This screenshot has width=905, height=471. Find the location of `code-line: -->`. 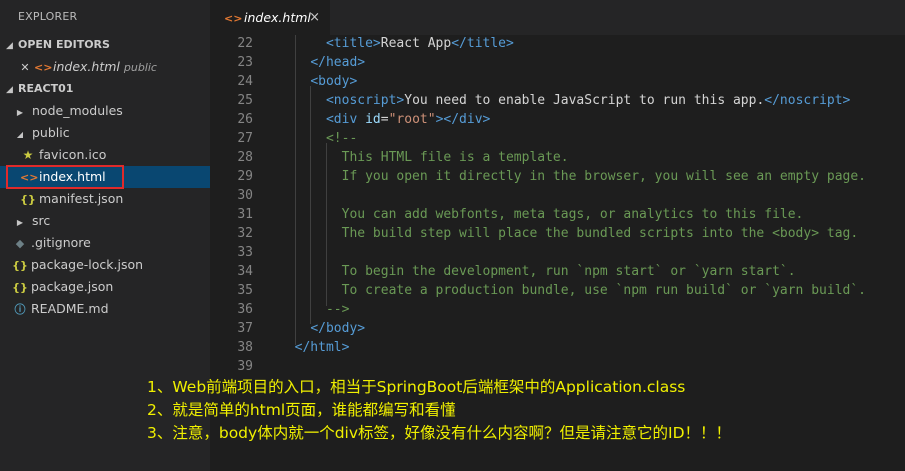

code-line: --> is located at coordinates (314, 309).